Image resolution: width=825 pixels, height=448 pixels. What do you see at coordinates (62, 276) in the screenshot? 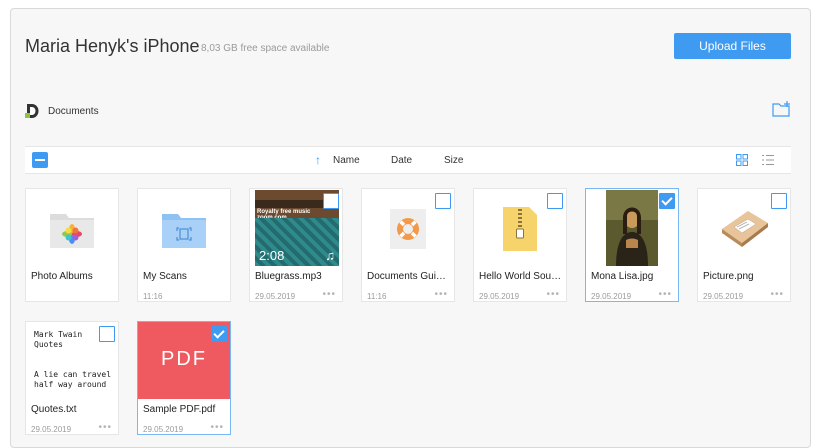
I see `file-name: Photo Albums` at bounding box center [62, 276].